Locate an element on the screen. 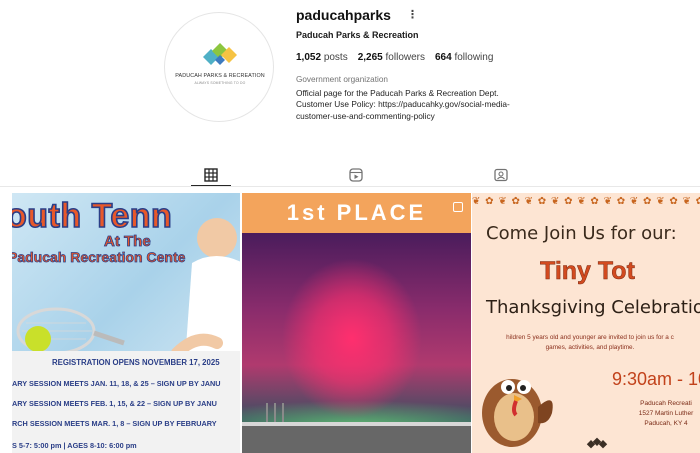  stat-followers: 2,265 followers is located at coordinates (391, 57).